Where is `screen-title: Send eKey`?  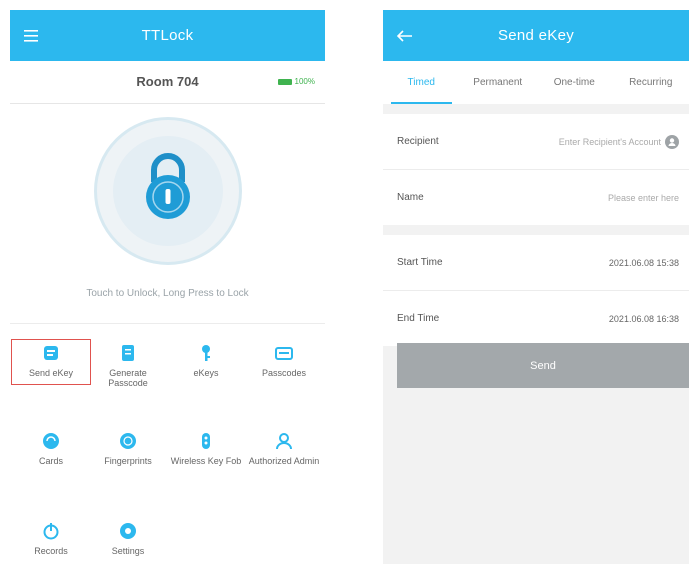
screen-title: Send eKey is located at coordinates (536, 35).